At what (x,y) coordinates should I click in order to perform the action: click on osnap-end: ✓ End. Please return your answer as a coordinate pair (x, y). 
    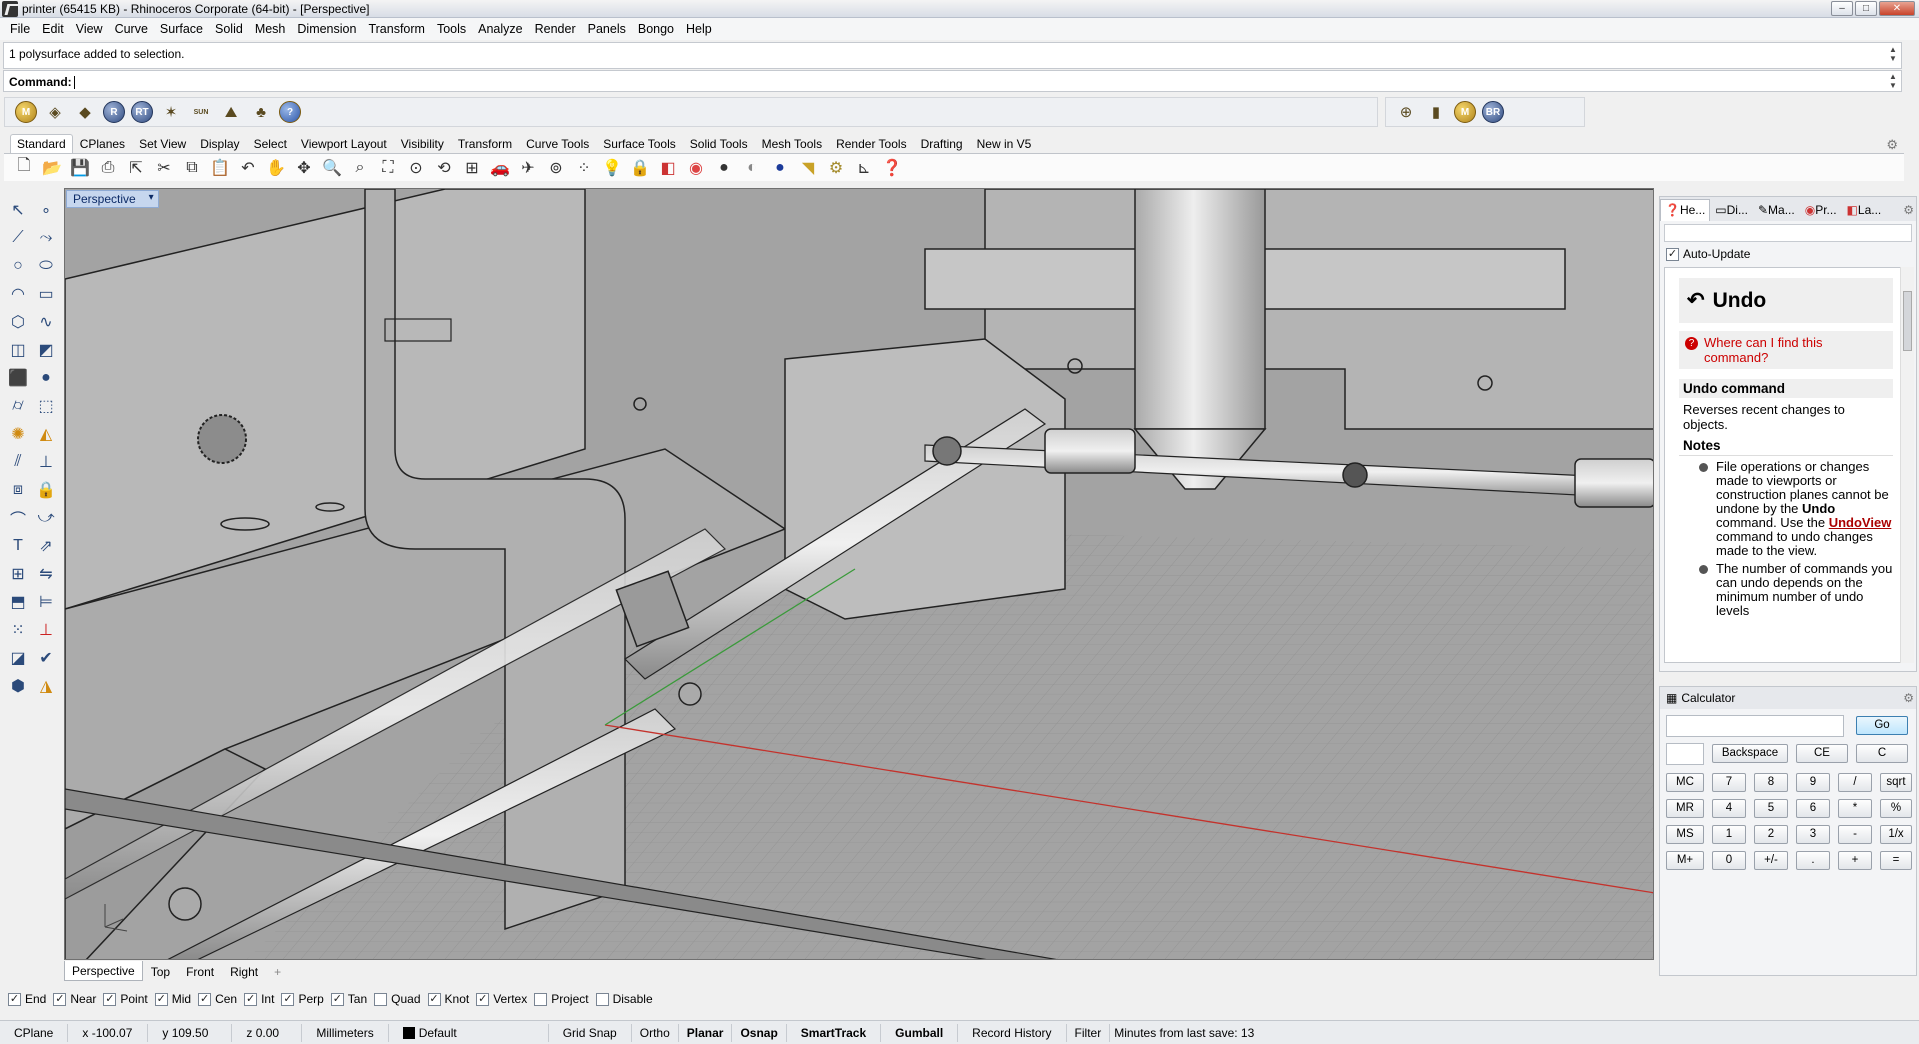
    Looking at the image, I should click on (27, 999).